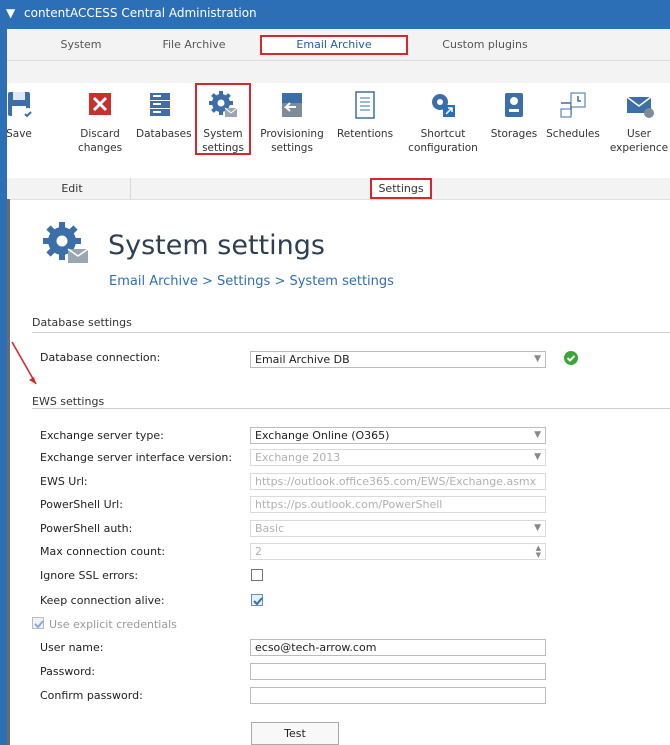 The image size is (670, 745). I want to click on group-edit: Edit, so click(72, 188).